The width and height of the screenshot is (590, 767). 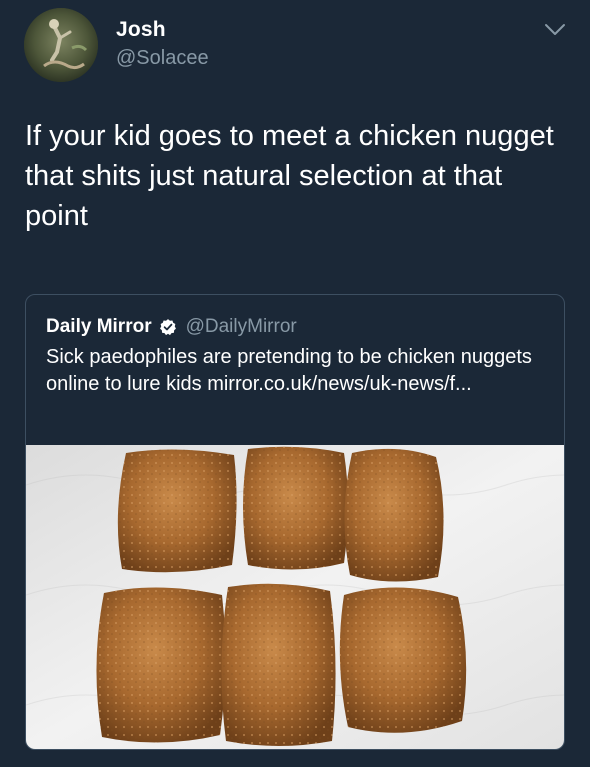 I want to click on quoted-tweet-header: Daily Mirror @DailyMirror, so click(x=171, y=327).